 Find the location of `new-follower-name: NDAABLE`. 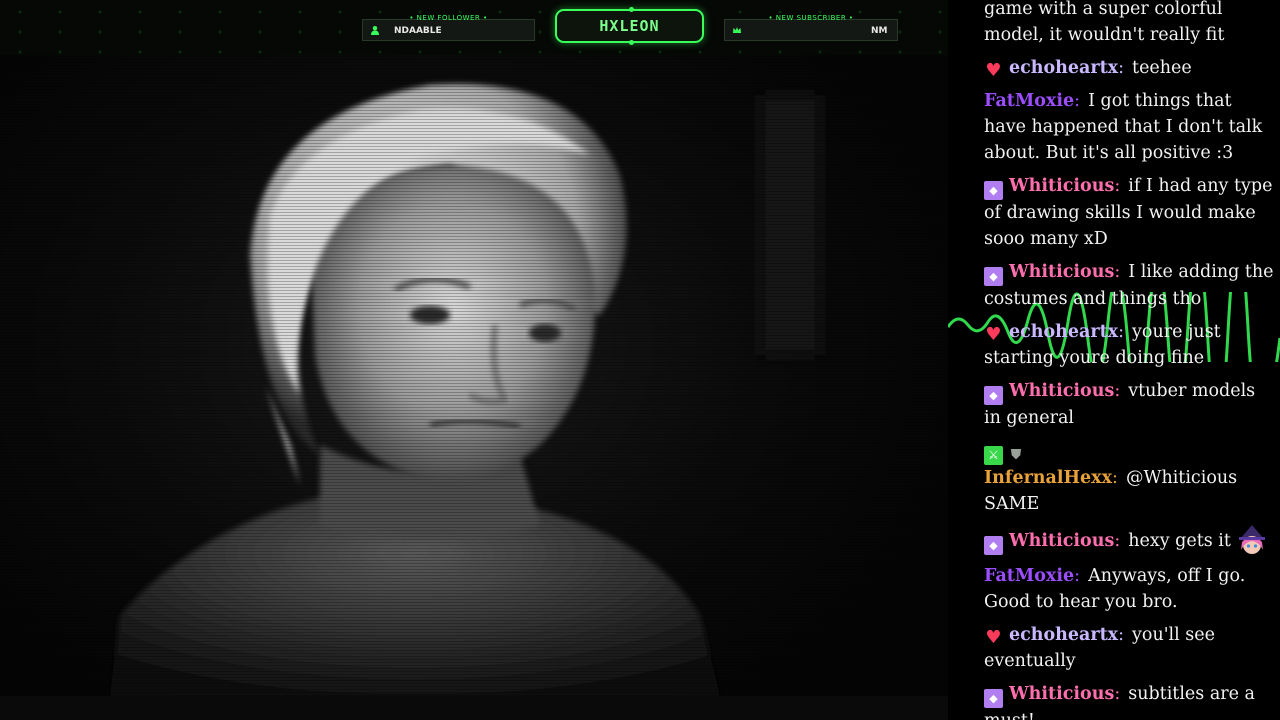

new-follower-name: NDAABLE is located at coordinates (418, 31).